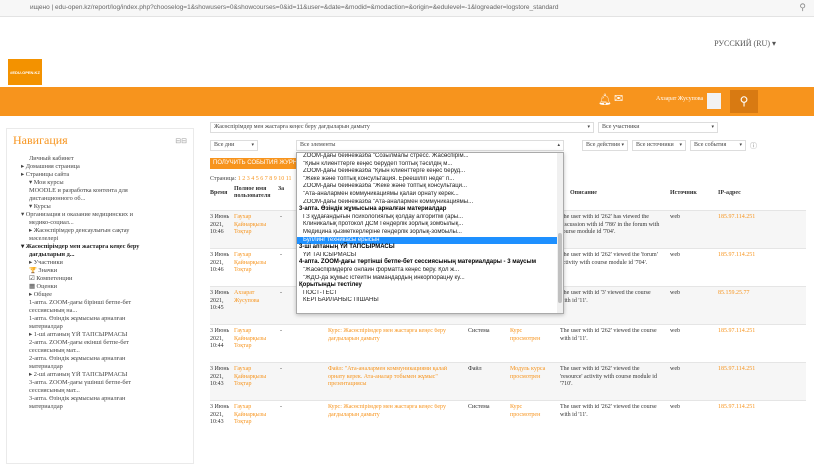 Image resolution: width=814 pixels, height=464 pixels. I want to click on nav-item: ▾ Организация и оказание медицинских и, so click(101, 215).